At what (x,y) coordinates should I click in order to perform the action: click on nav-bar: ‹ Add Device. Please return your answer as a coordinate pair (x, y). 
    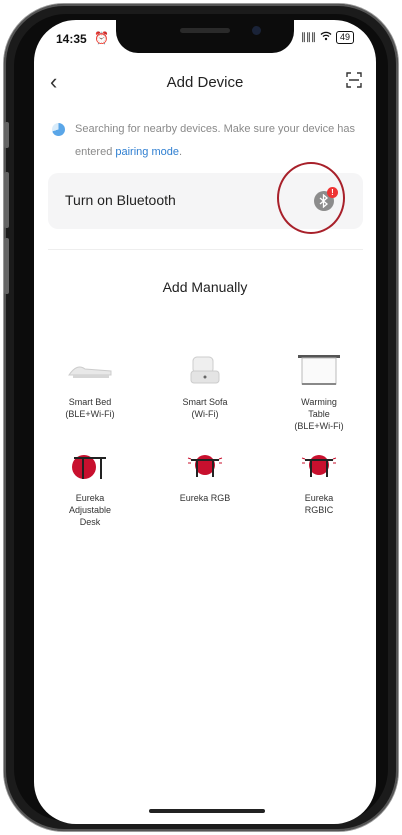
    Looking at the image, I should click on (205, 83).